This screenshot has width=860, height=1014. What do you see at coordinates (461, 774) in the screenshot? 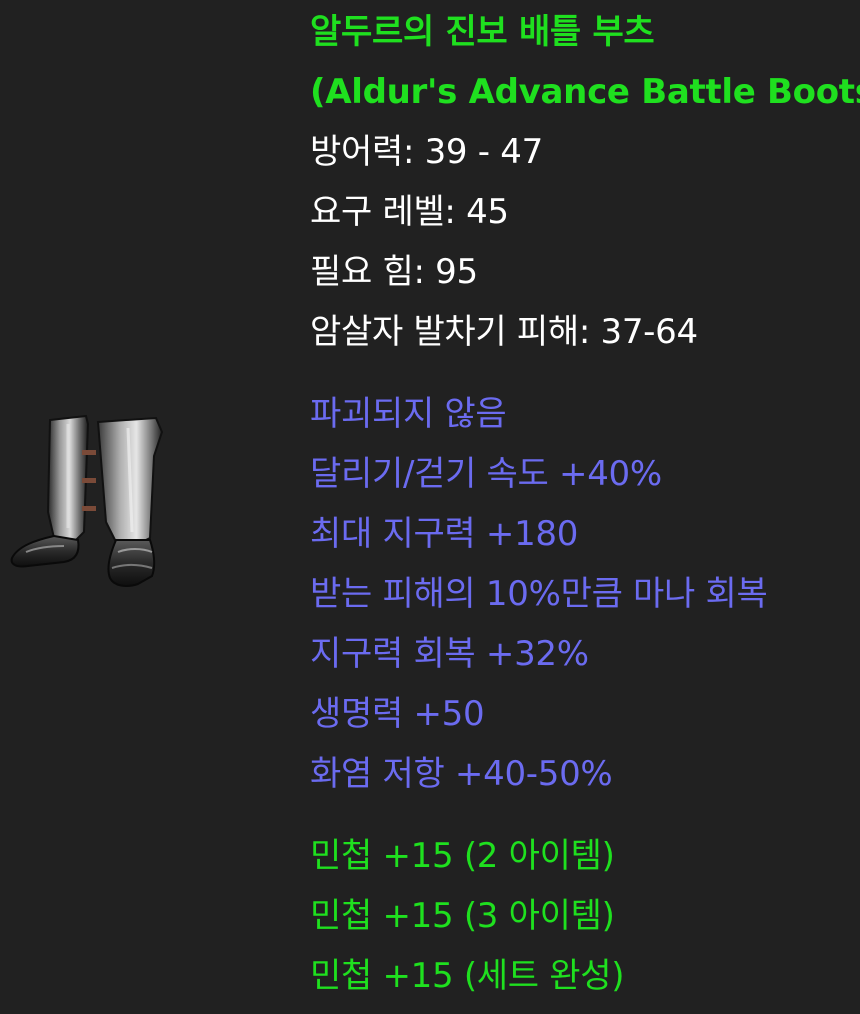
I see `magic-property: 화염 저항 +40-50%` at bounding box center [461, 774].